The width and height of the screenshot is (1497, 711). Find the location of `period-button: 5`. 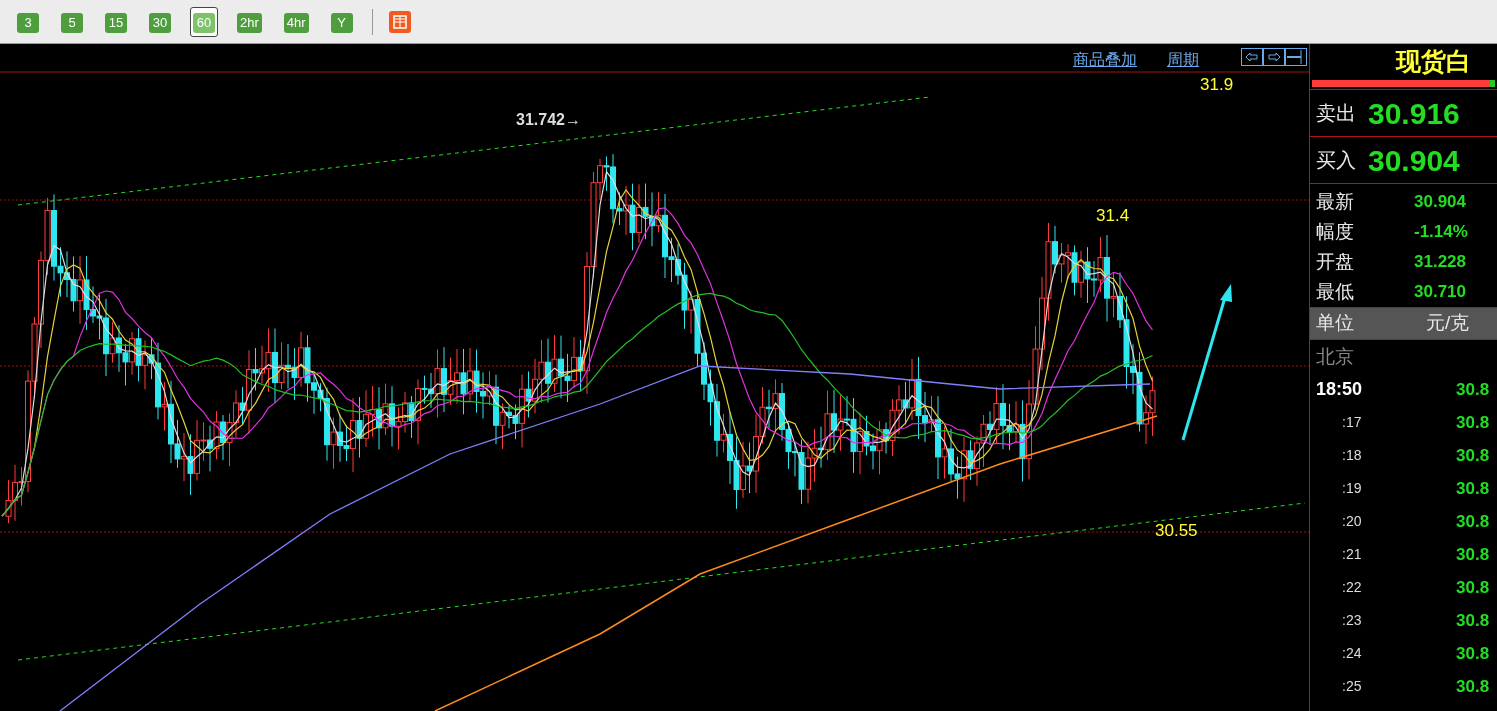

period-button: 5 is located at coordinates (72, 22).